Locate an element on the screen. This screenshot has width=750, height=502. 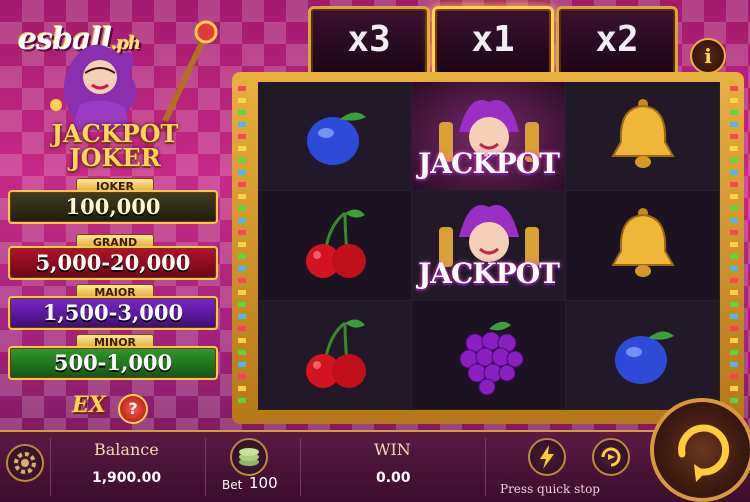
quick-stop-hint: Press quick stop is located at coordinates (550, 489).